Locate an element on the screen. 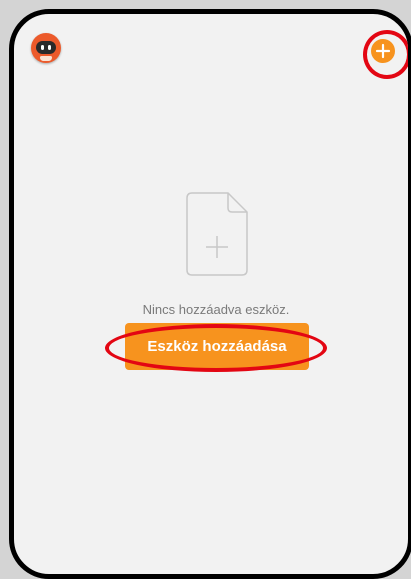 This screenshot has width=411, height=579. avatar-visor is located at coordinates (46, 47).